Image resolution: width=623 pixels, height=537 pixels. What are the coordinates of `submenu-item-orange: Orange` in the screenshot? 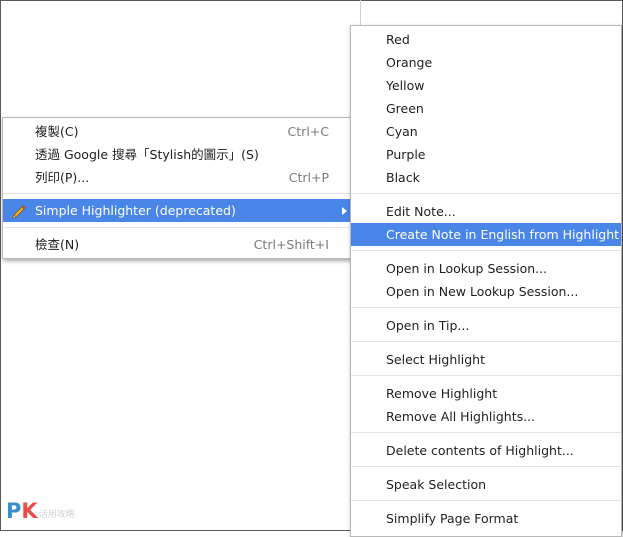 It's located at (486, 62).